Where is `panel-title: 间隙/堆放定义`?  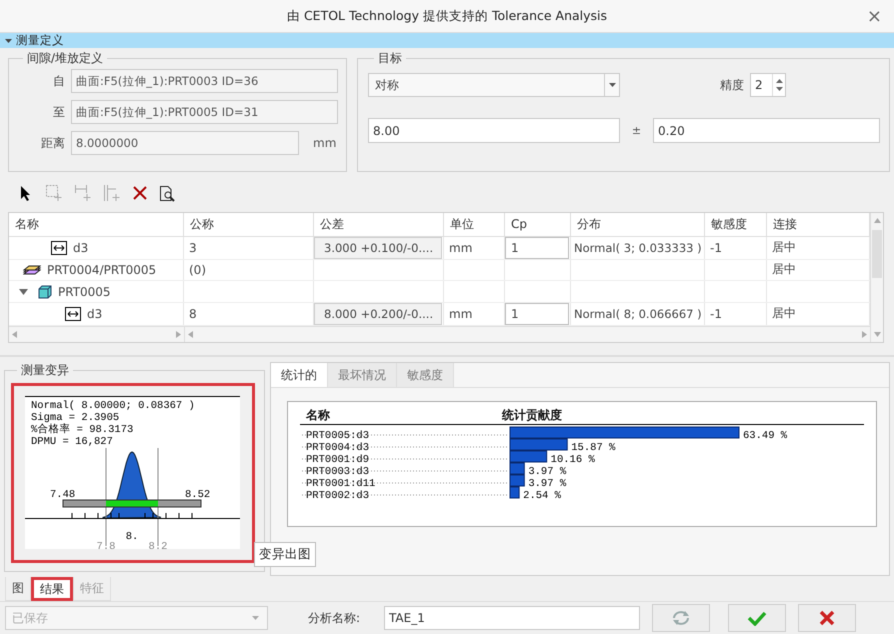 panel-title: 间隙/堆放定义 is located at coordinates (65, 58).